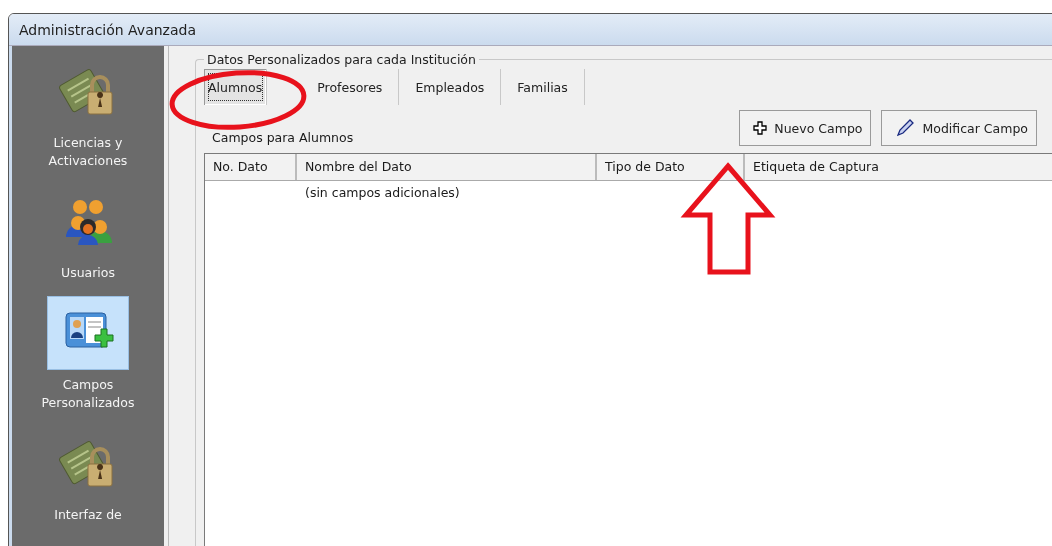 The width and height of the screenshot is (1052, 546). I want to click on column-header: Tipo de Dato, so click(671, 167).